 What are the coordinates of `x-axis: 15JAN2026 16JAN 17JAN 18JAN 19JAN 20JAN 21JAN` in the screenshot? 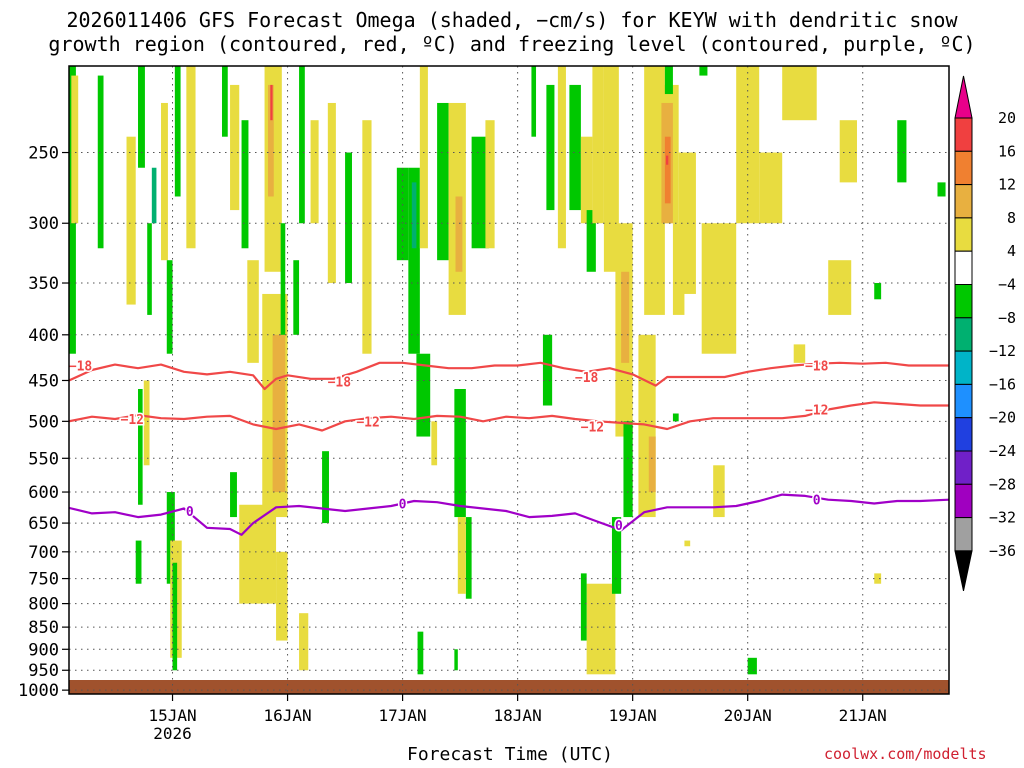 It's located at (517, 718).